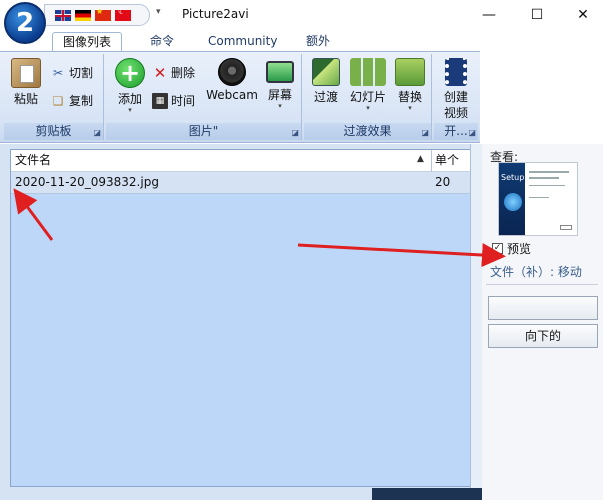 The image size is (603, 500). What do you see at coordinates (443, 182) in the screenshot?
I see `row-value: 20` at bounding box center [443, 182].